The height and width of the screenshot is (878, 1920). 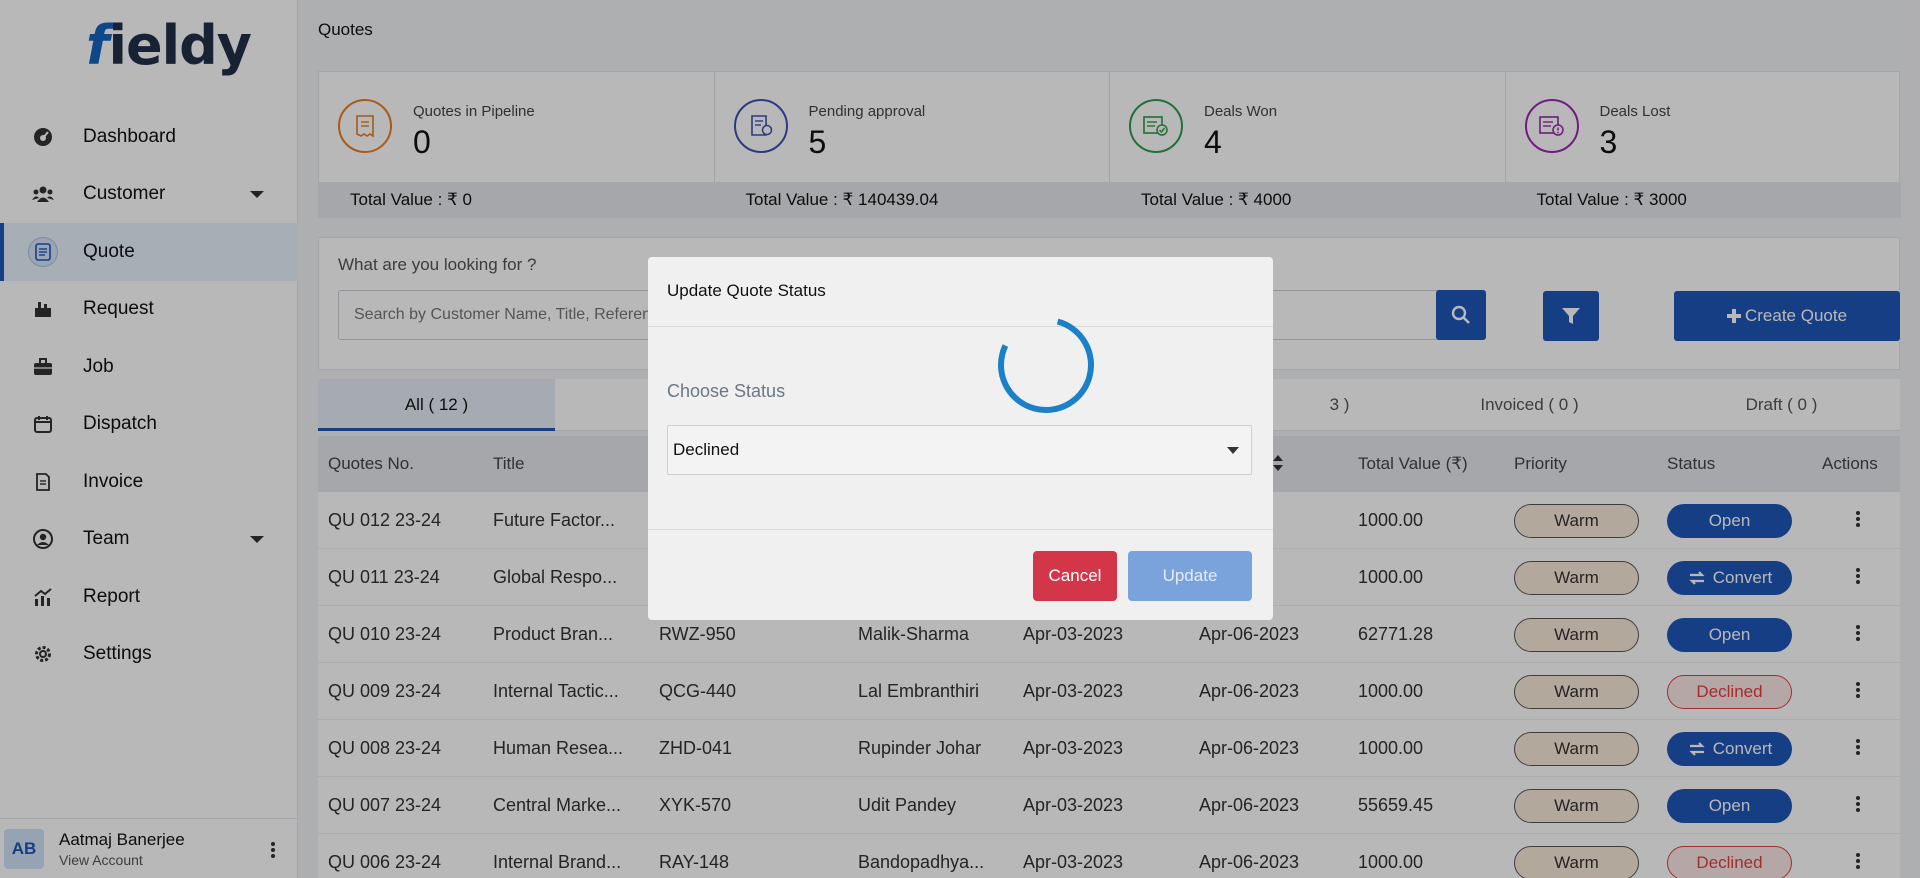 What do you see at coordinates (726, 391) in the screenshot?
I see `choose-status-label: Choose Status` at bounding box center [726, 391].